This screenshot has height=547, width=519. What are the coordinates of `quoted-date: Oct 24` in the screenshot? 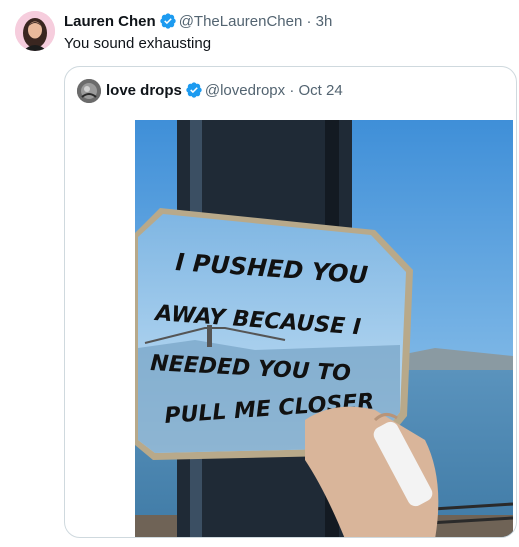 It's located at (320, 90).